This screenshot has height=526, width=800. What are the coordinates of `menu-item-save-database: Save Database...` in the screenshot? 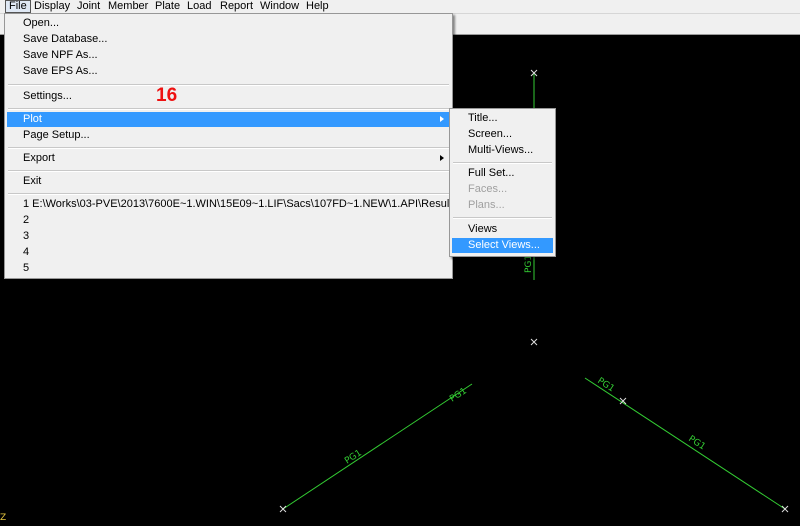 It's located at (228, 39).